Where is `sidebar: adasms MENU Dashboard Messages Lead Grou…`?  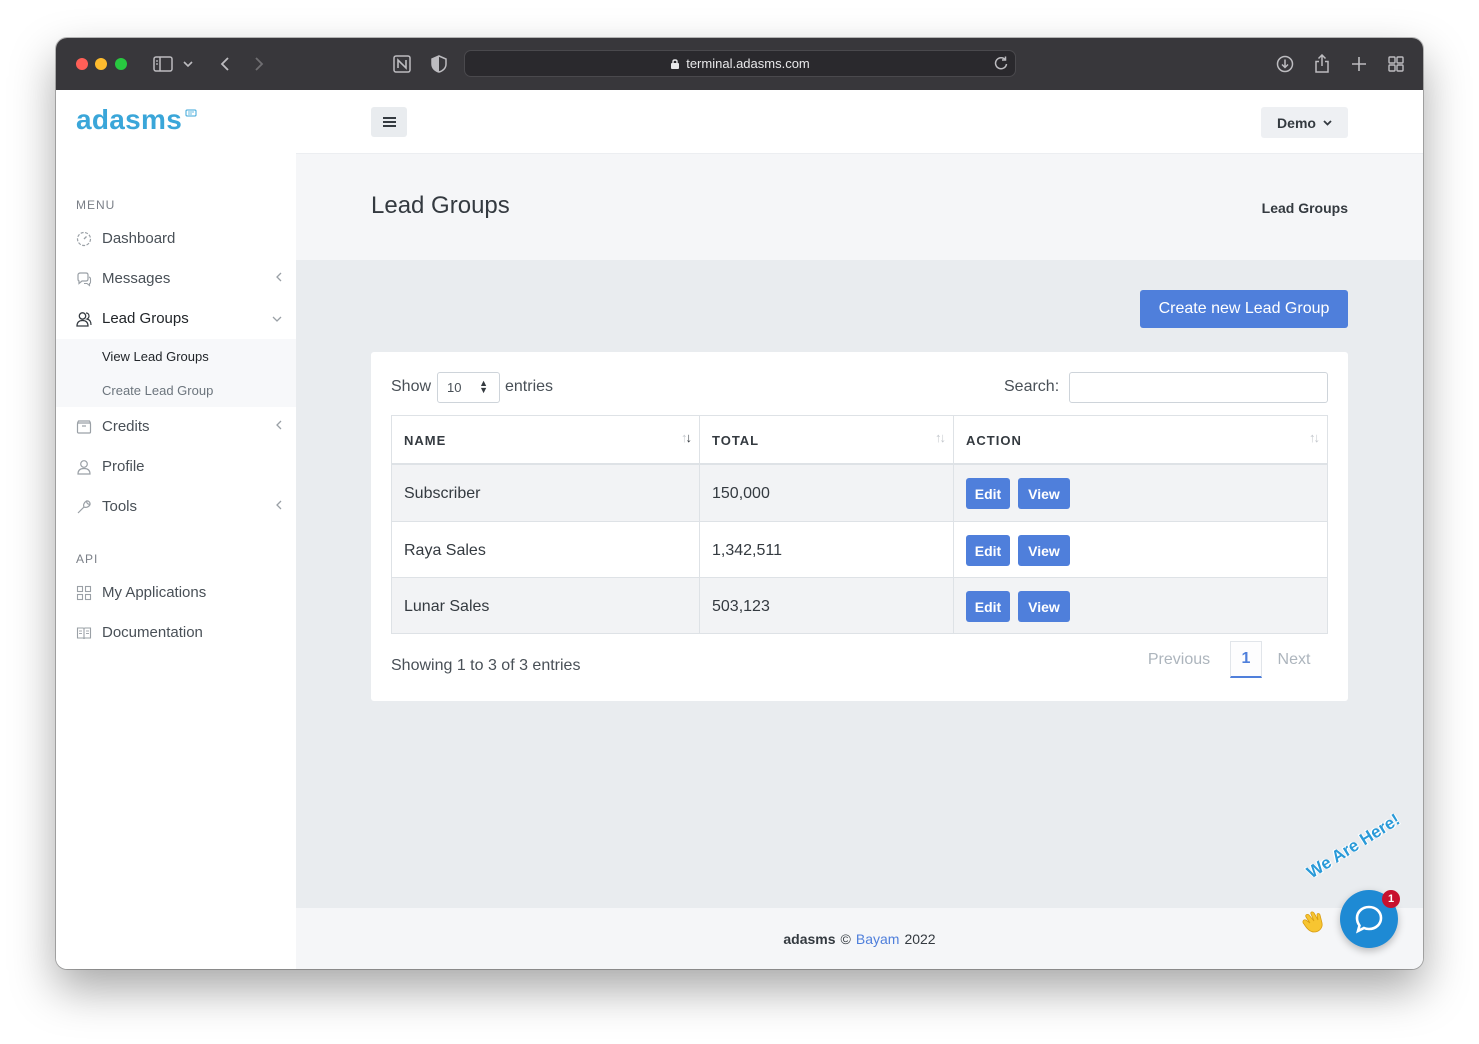 sidebar: adasms MENU Dashboard Messages Lead Grou… is located at coordinates (176, 529).